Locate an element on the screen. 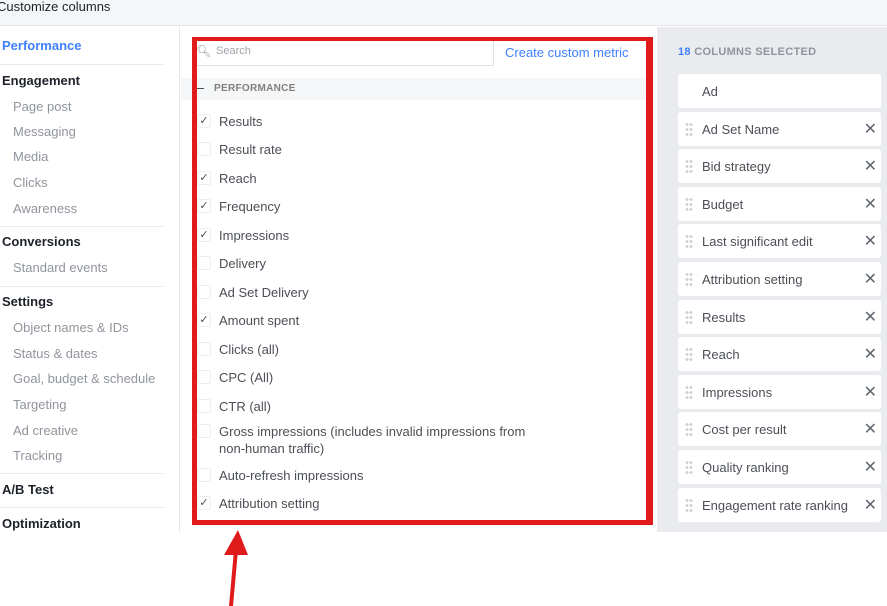 This screenshot has width=887, height=606. arrow-shaft is located at coordinates (233, 577).